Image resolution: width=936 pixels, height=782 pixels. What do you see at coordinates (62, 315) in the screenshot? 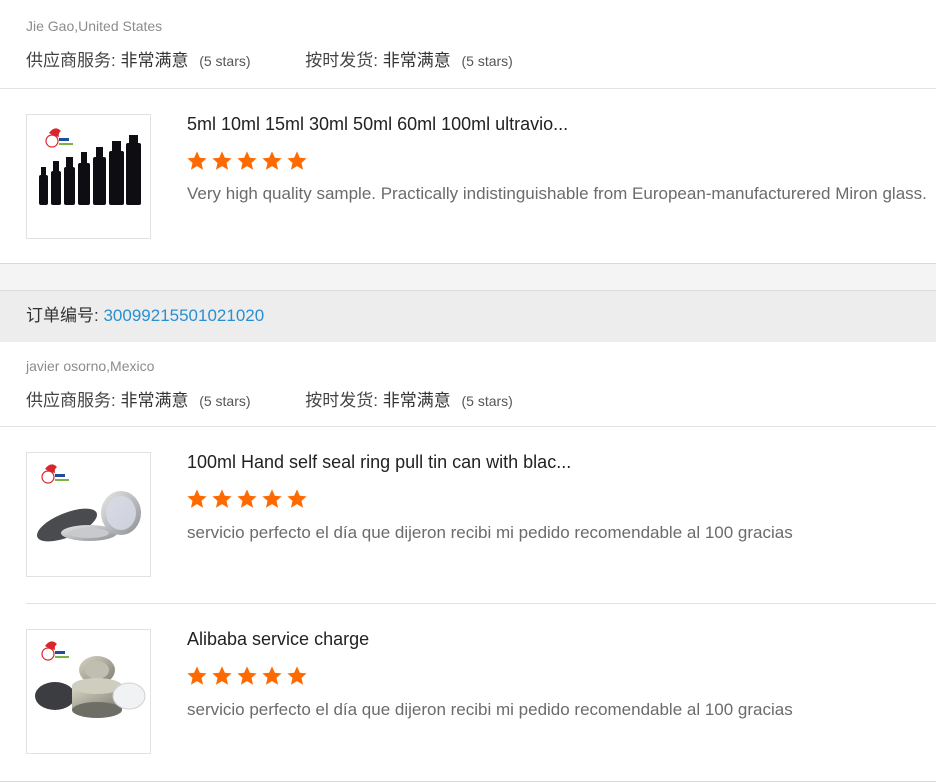
I see `order-number-label: 订单编号:` at bounding box center [62, 315].